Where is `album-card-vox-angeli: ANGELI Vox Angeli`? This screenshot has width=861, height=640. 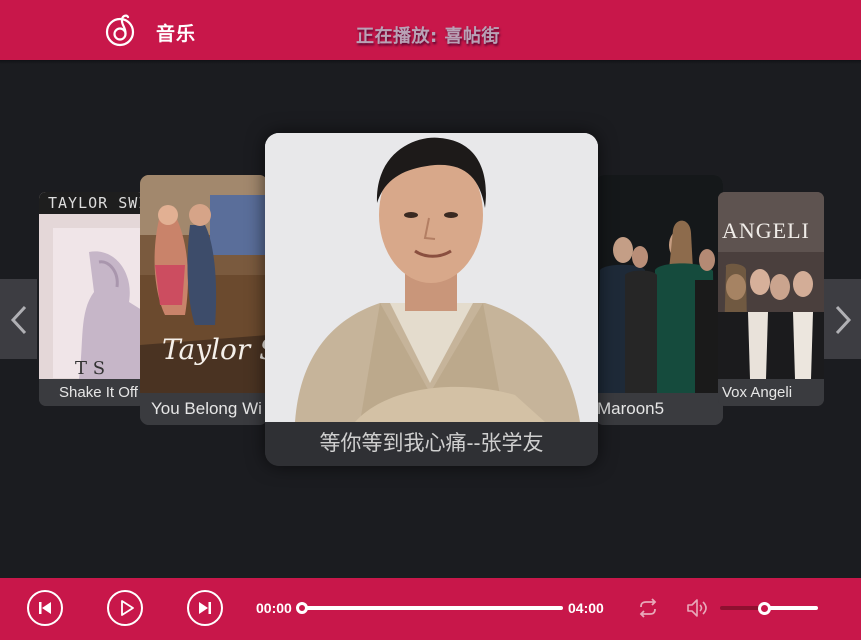
album-card-vox-angeli: ANGELI Vox Angeli is located at coordinates (771, 299).